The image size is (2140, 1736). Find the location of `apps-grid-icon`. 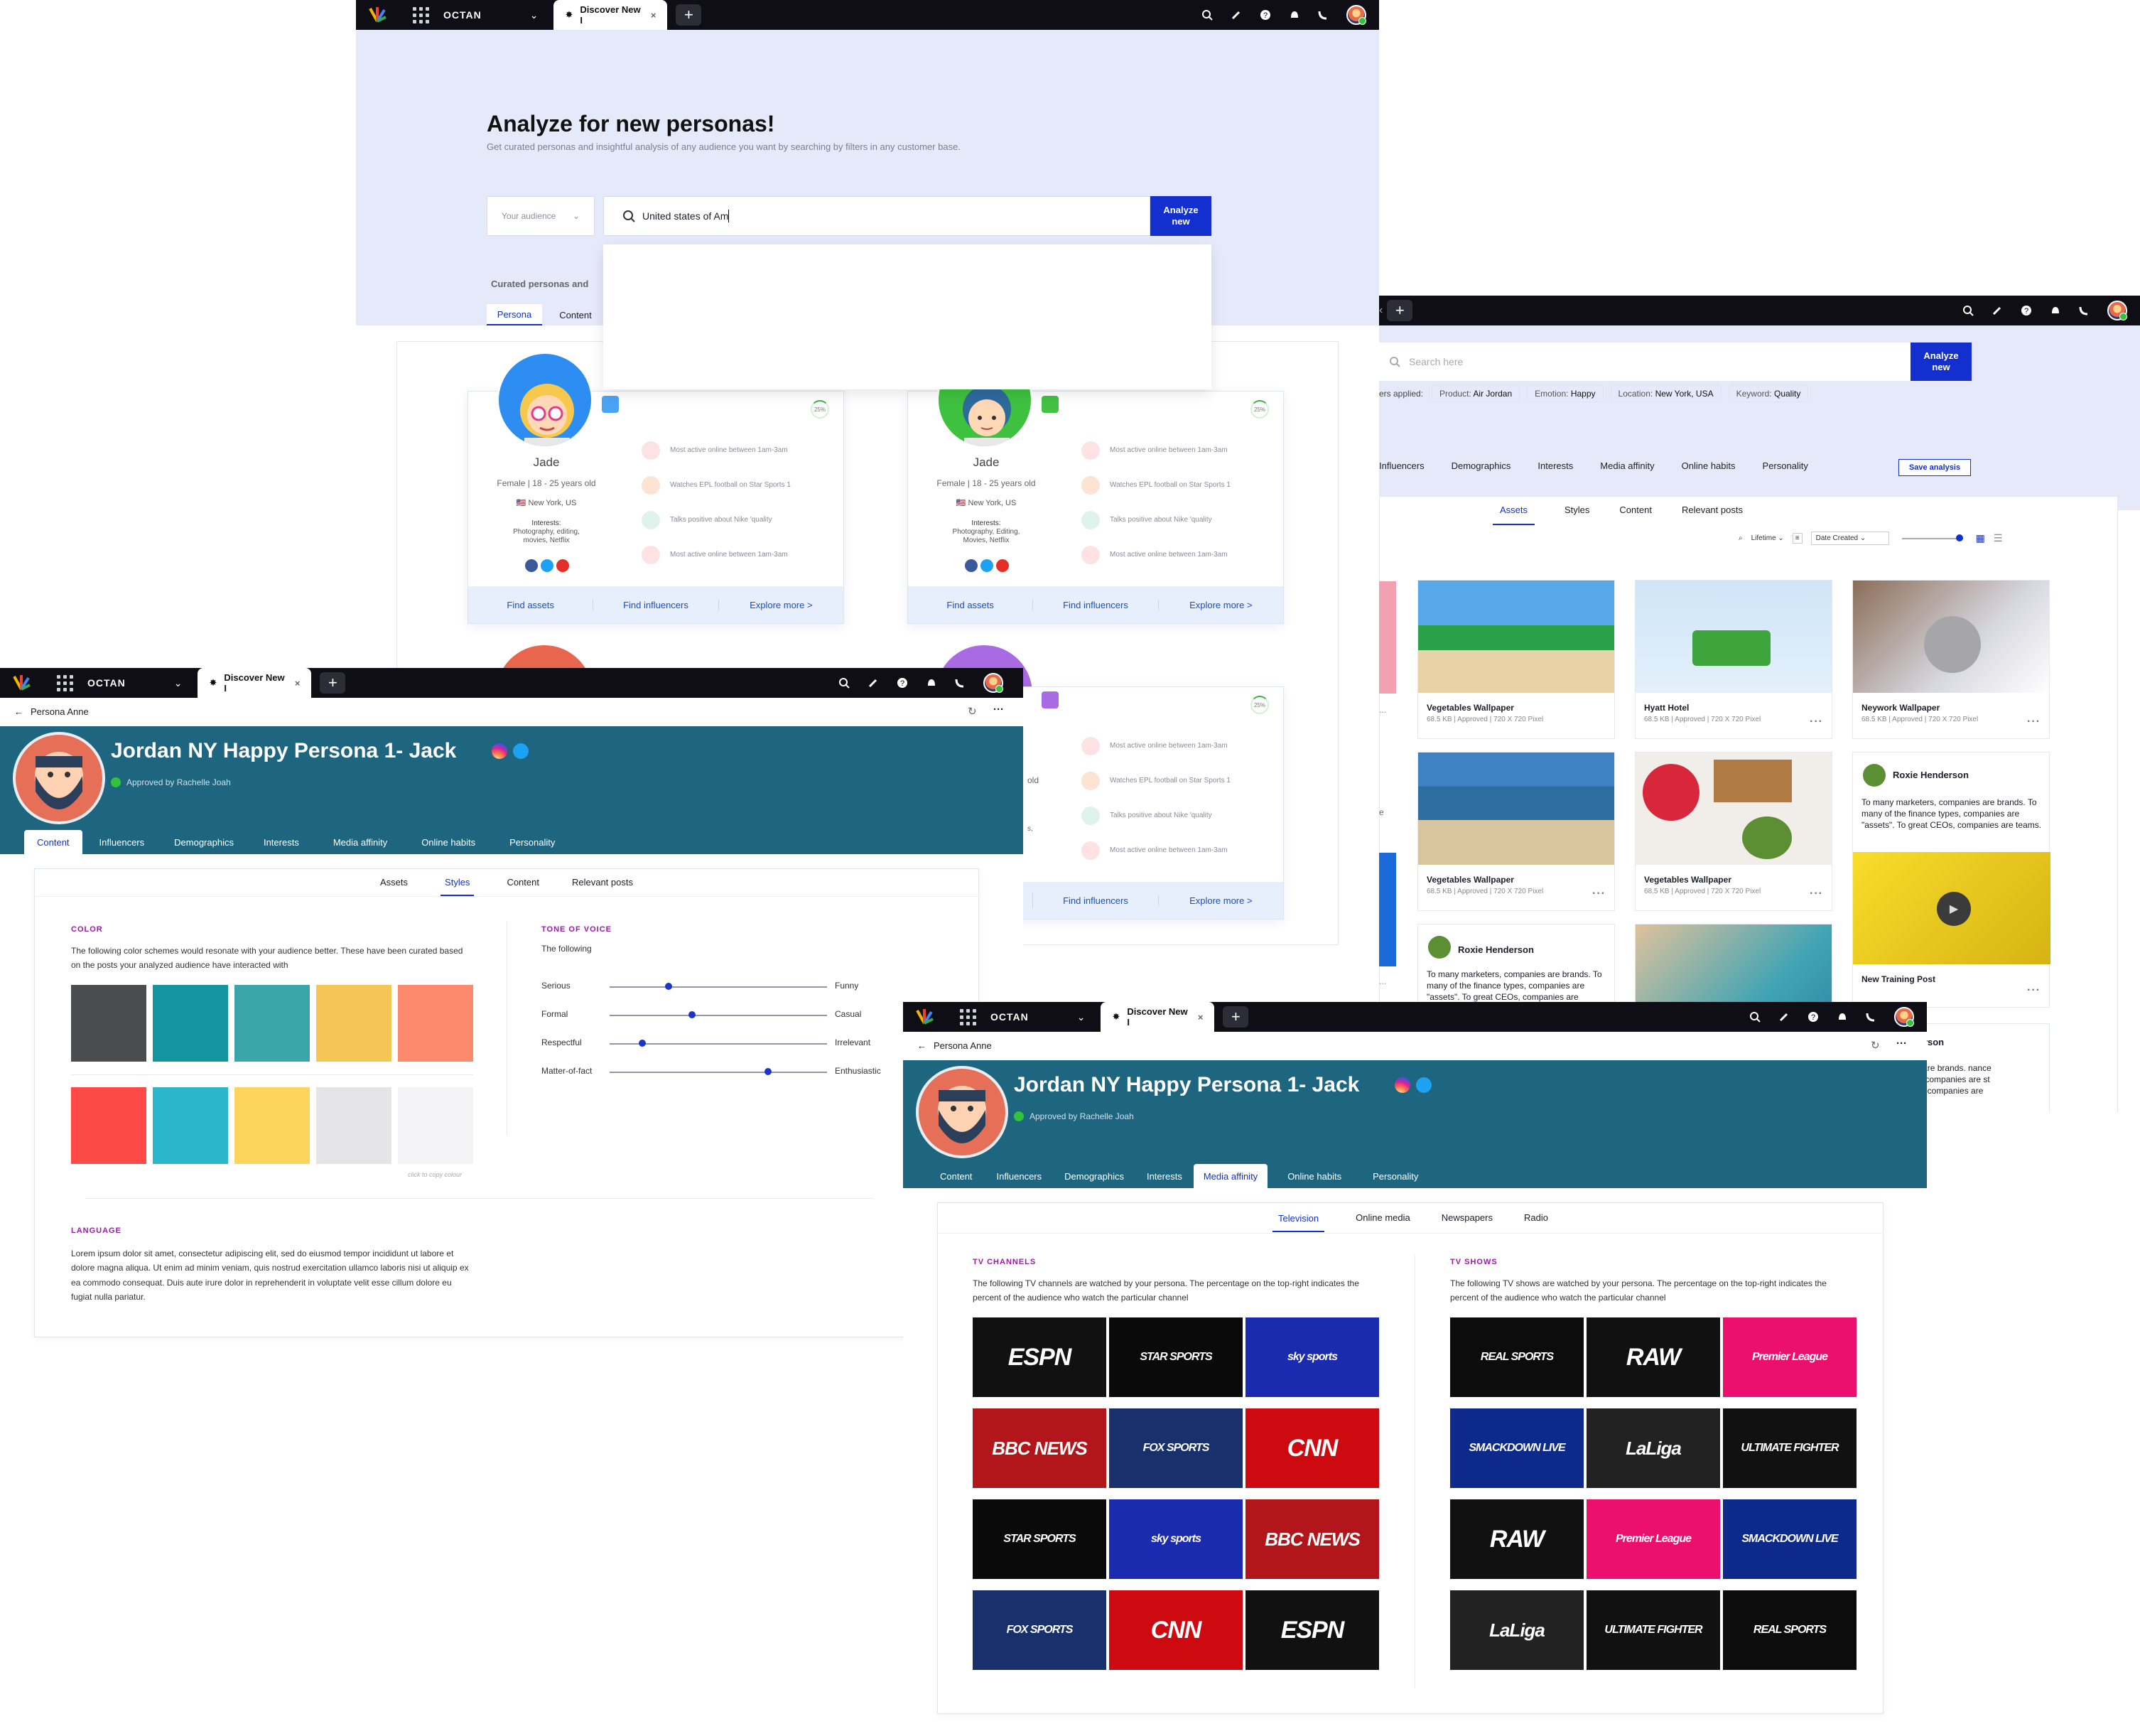

apps-grid-icon is located at coordinates (65, 682).